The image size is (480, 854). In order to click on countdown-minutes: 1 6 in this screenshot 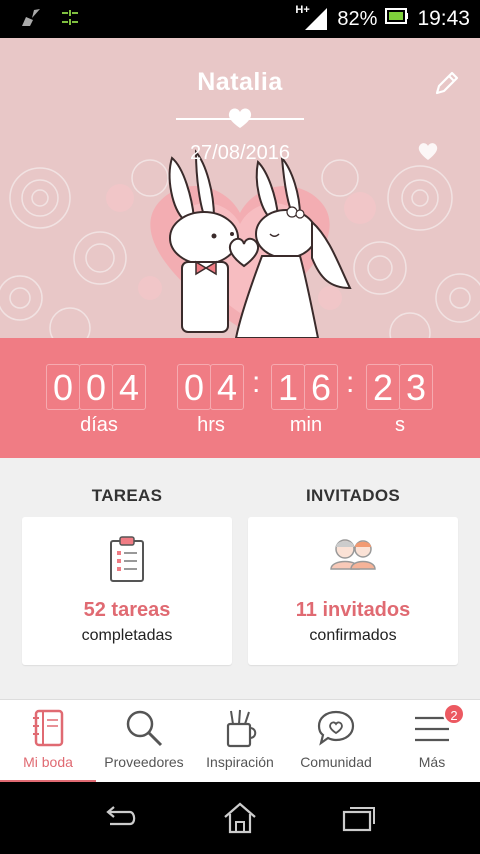, I will do `click(304, 387)`.